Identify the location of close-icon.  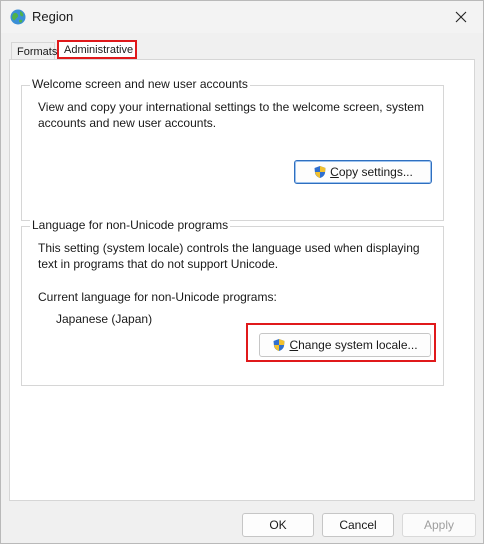
(461, 17).